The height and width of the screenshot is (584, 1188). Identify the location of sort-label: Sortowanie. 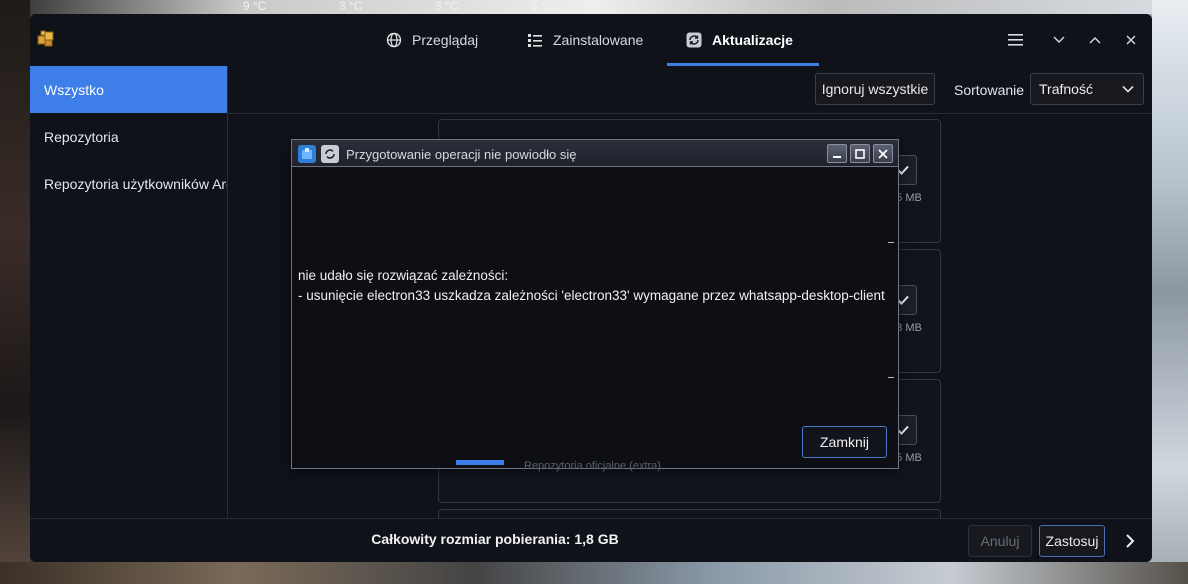
(989, 90).